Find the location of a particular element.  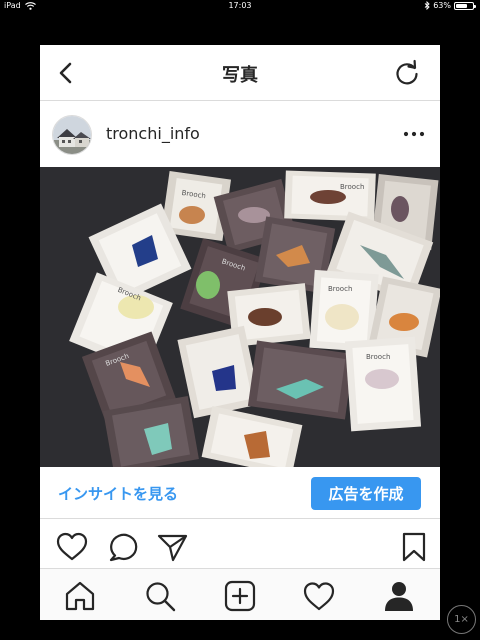

heart-icon is located at coordinates (72, 547).